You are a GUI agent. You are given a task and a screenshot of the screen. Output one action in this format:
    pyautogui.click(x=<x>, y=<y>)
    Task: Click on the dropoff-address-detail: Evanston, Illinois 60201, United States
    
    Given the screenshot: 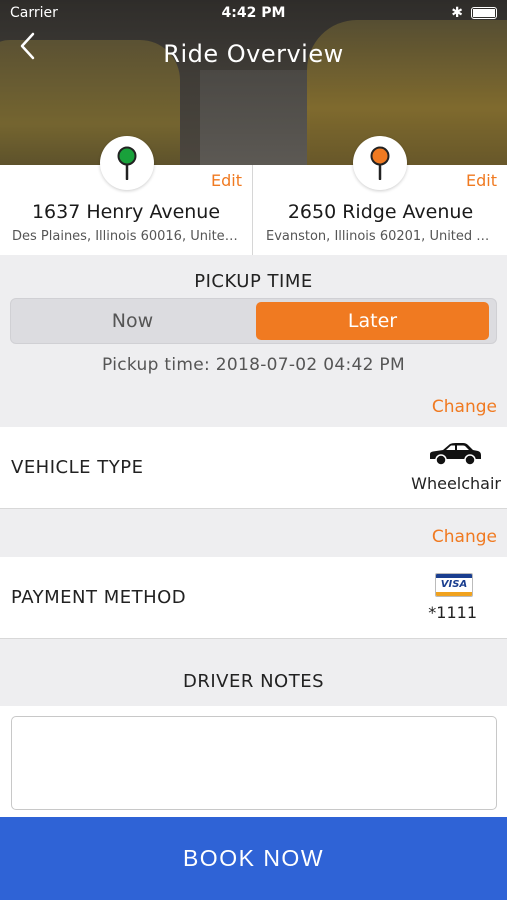 What is the action you would take?
    pyautogui.click(x=381, y=236)
    